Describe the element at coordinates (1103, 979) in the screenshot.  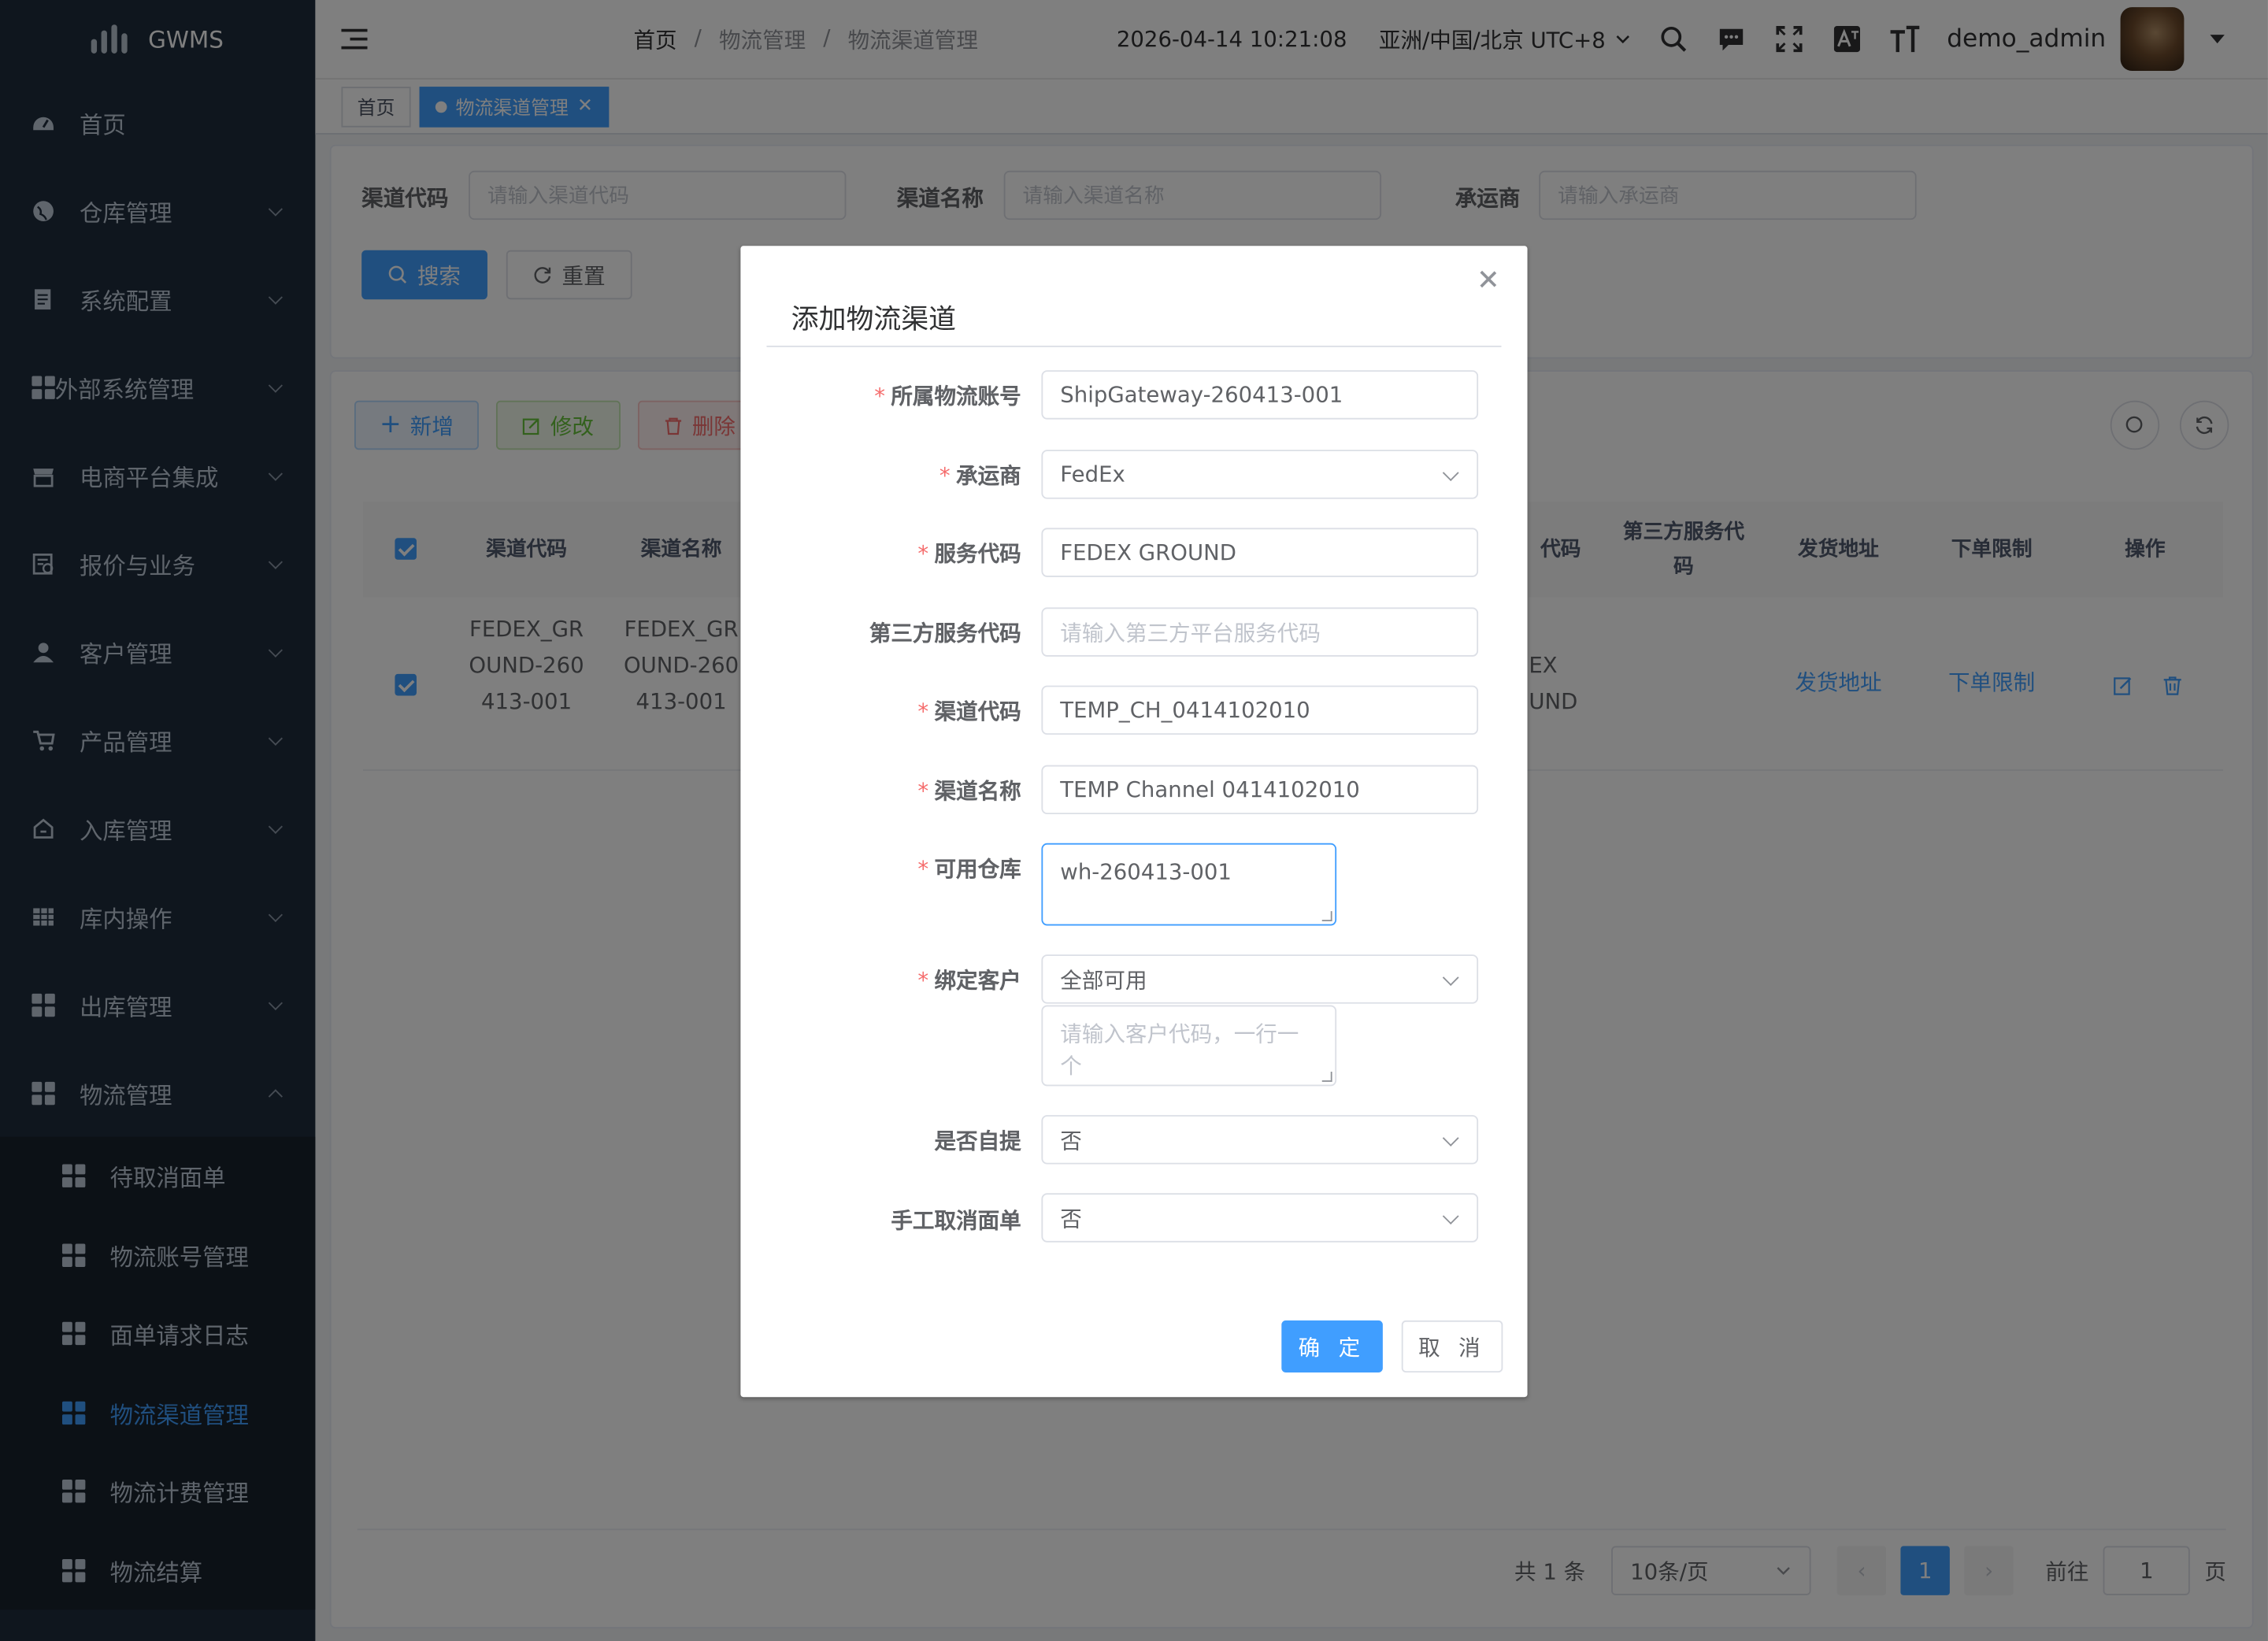
I see `select-value: 全部可用` at that location.